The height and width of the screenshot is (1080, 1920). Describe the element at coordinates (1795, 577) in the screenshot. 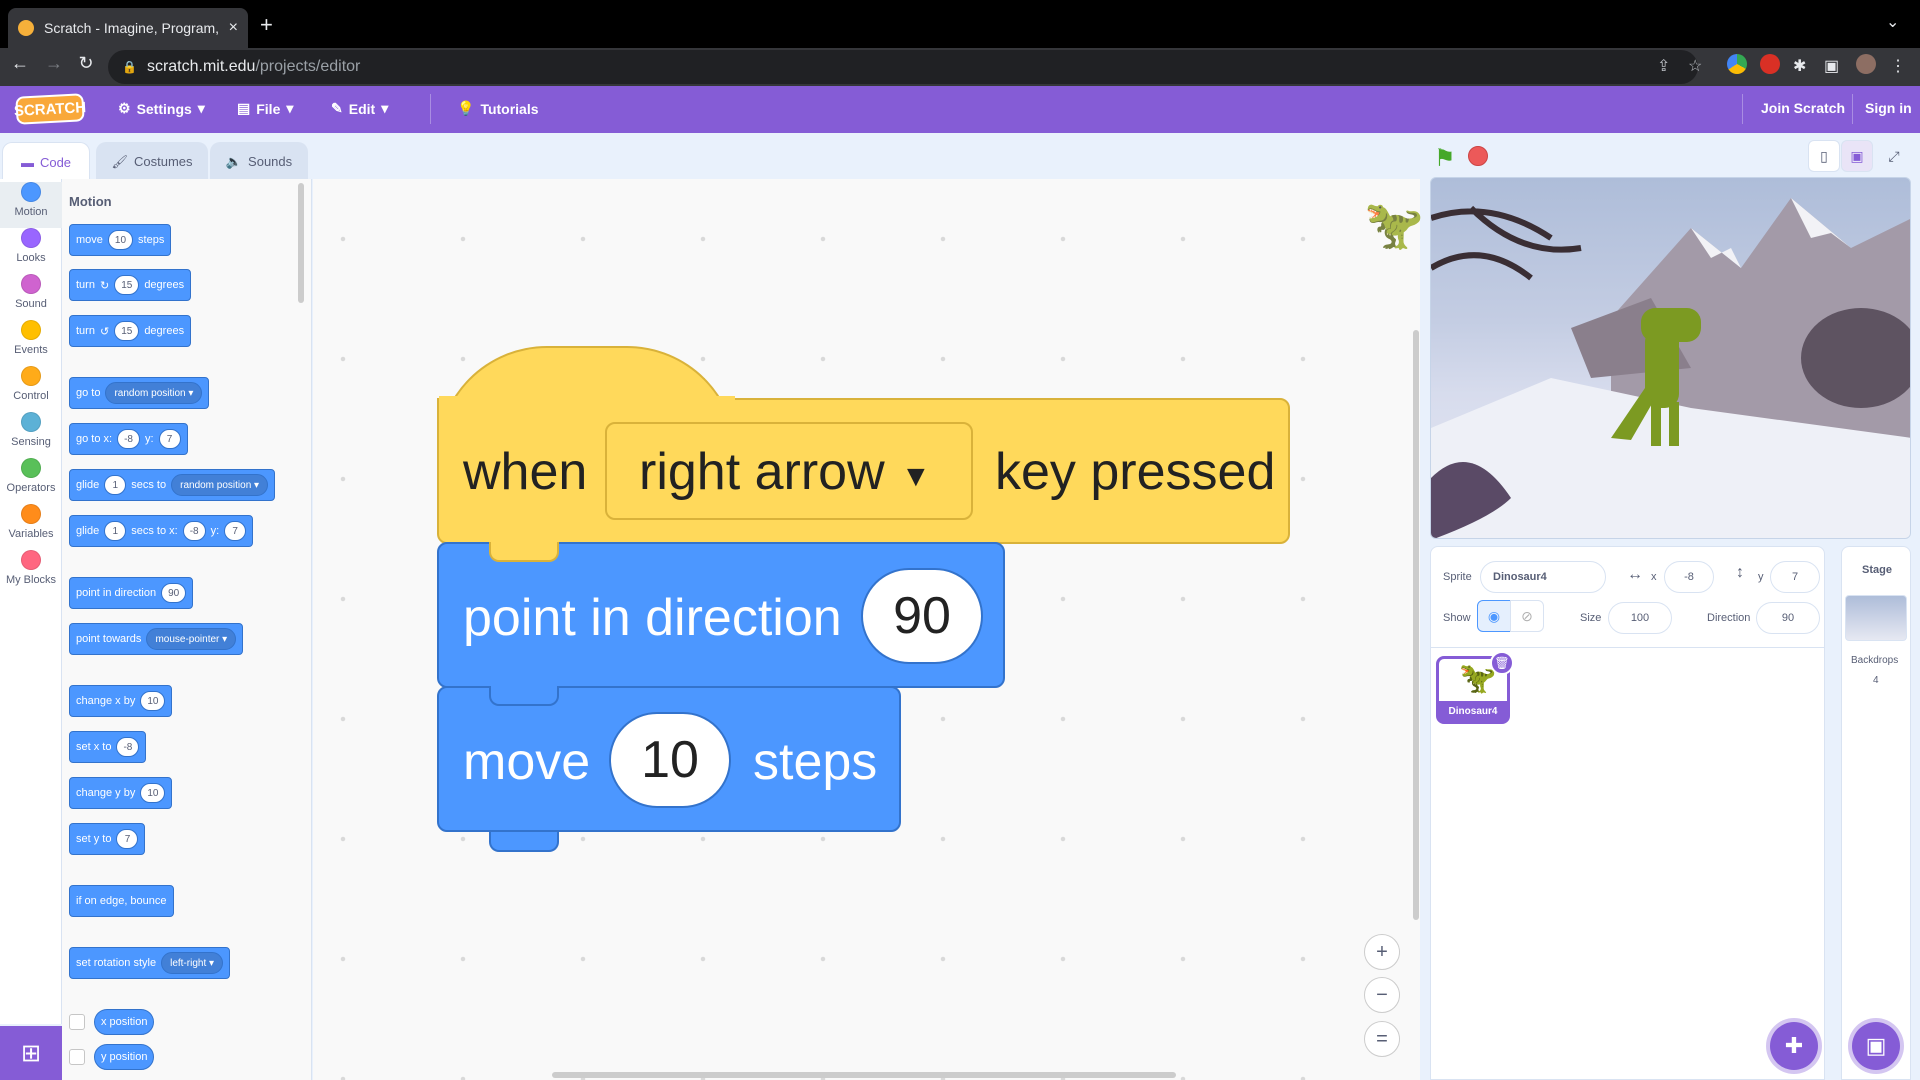

I see `y-input: 7` at that location.